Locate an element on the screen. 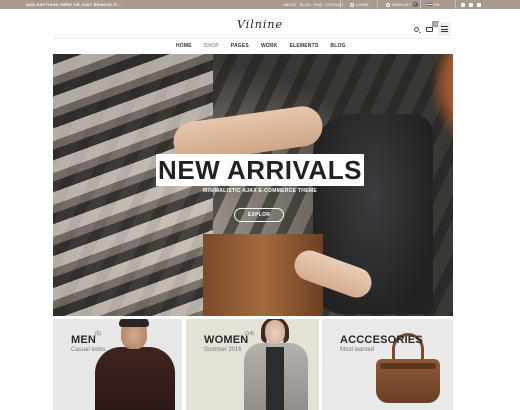  women-photo-head is located at coordinates (275, 332).